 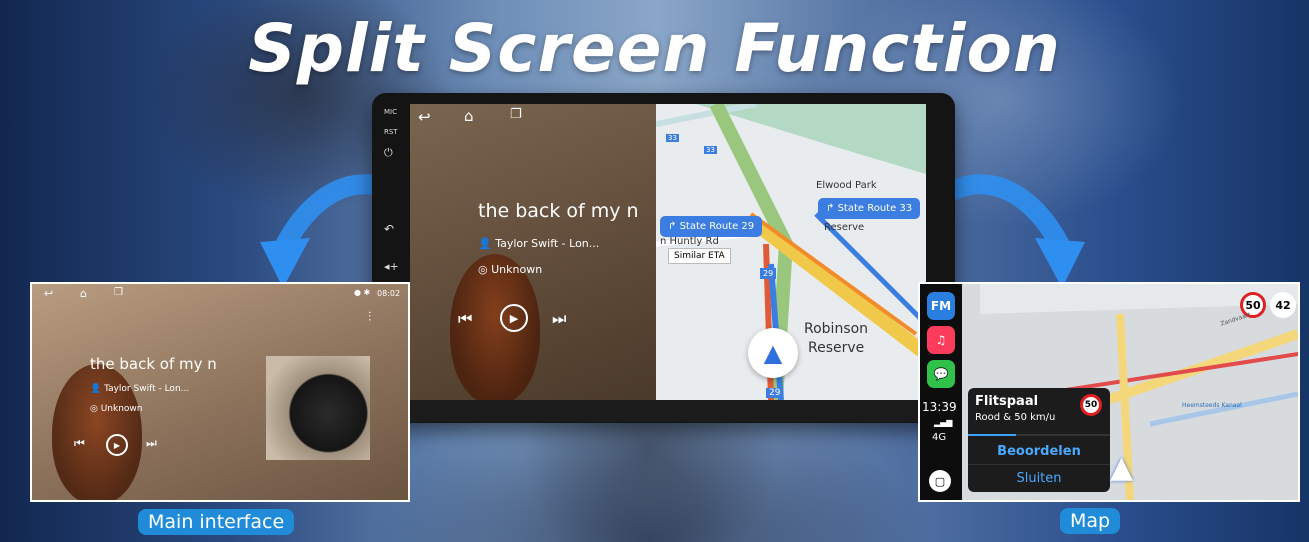 What do you see at coordinates (318, 408) in the screenshot?
I see `album-art` at bounding box center [318, 408].